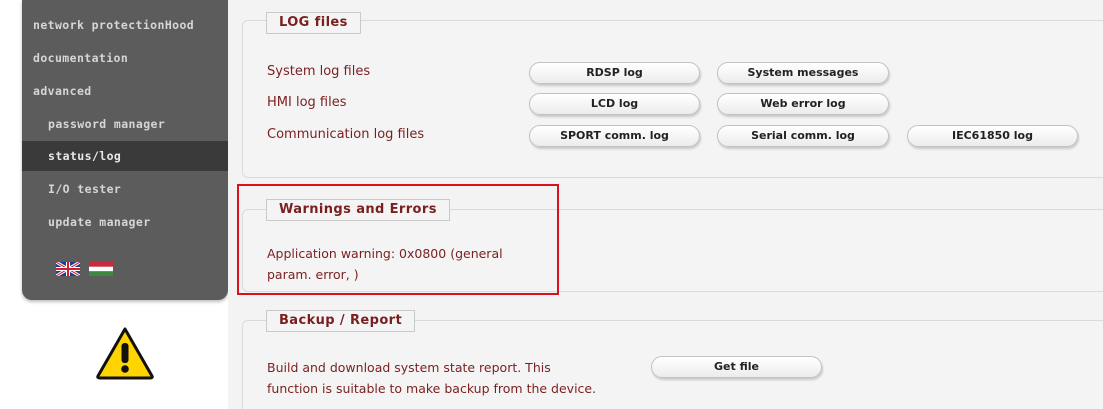  Describe the element at coordinates (125, 58) in the screenshot. I see `sidebar-item-documentation: documentation` at that location.